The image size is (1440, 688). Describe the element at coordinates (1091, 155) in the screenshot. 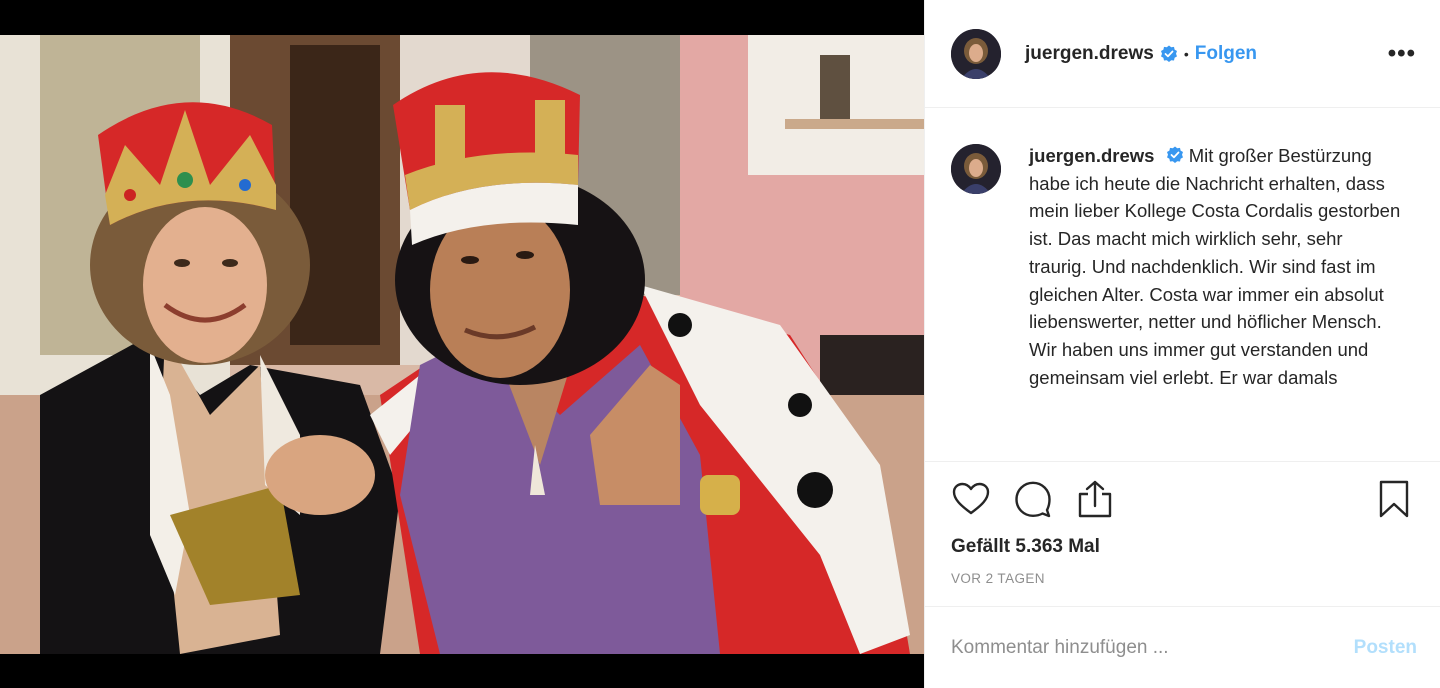

I see `caption-username: juergen.drews` at that location.